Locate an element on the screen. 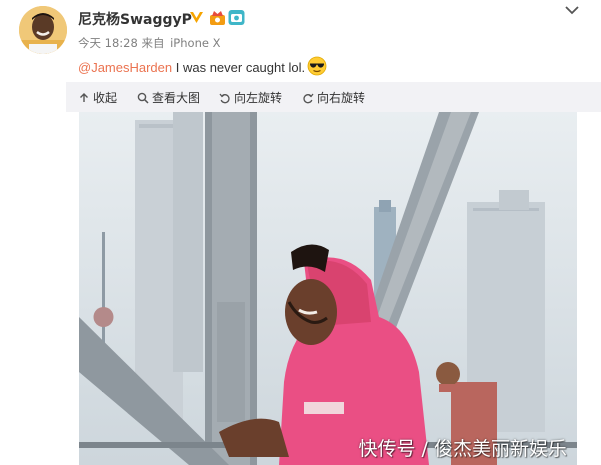 This screenshot has height=465, width=601. post-meta: 今天 18:28 来自 iPhone X is located at coordinates (149, 43).